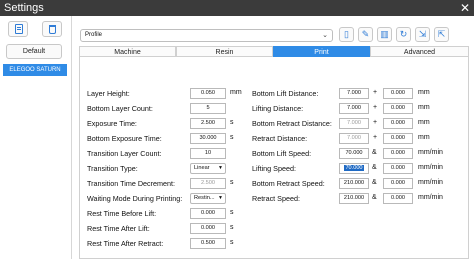  I want to click on rest-after-lift-label: Rest Time After Lift:, so click(118, 228).